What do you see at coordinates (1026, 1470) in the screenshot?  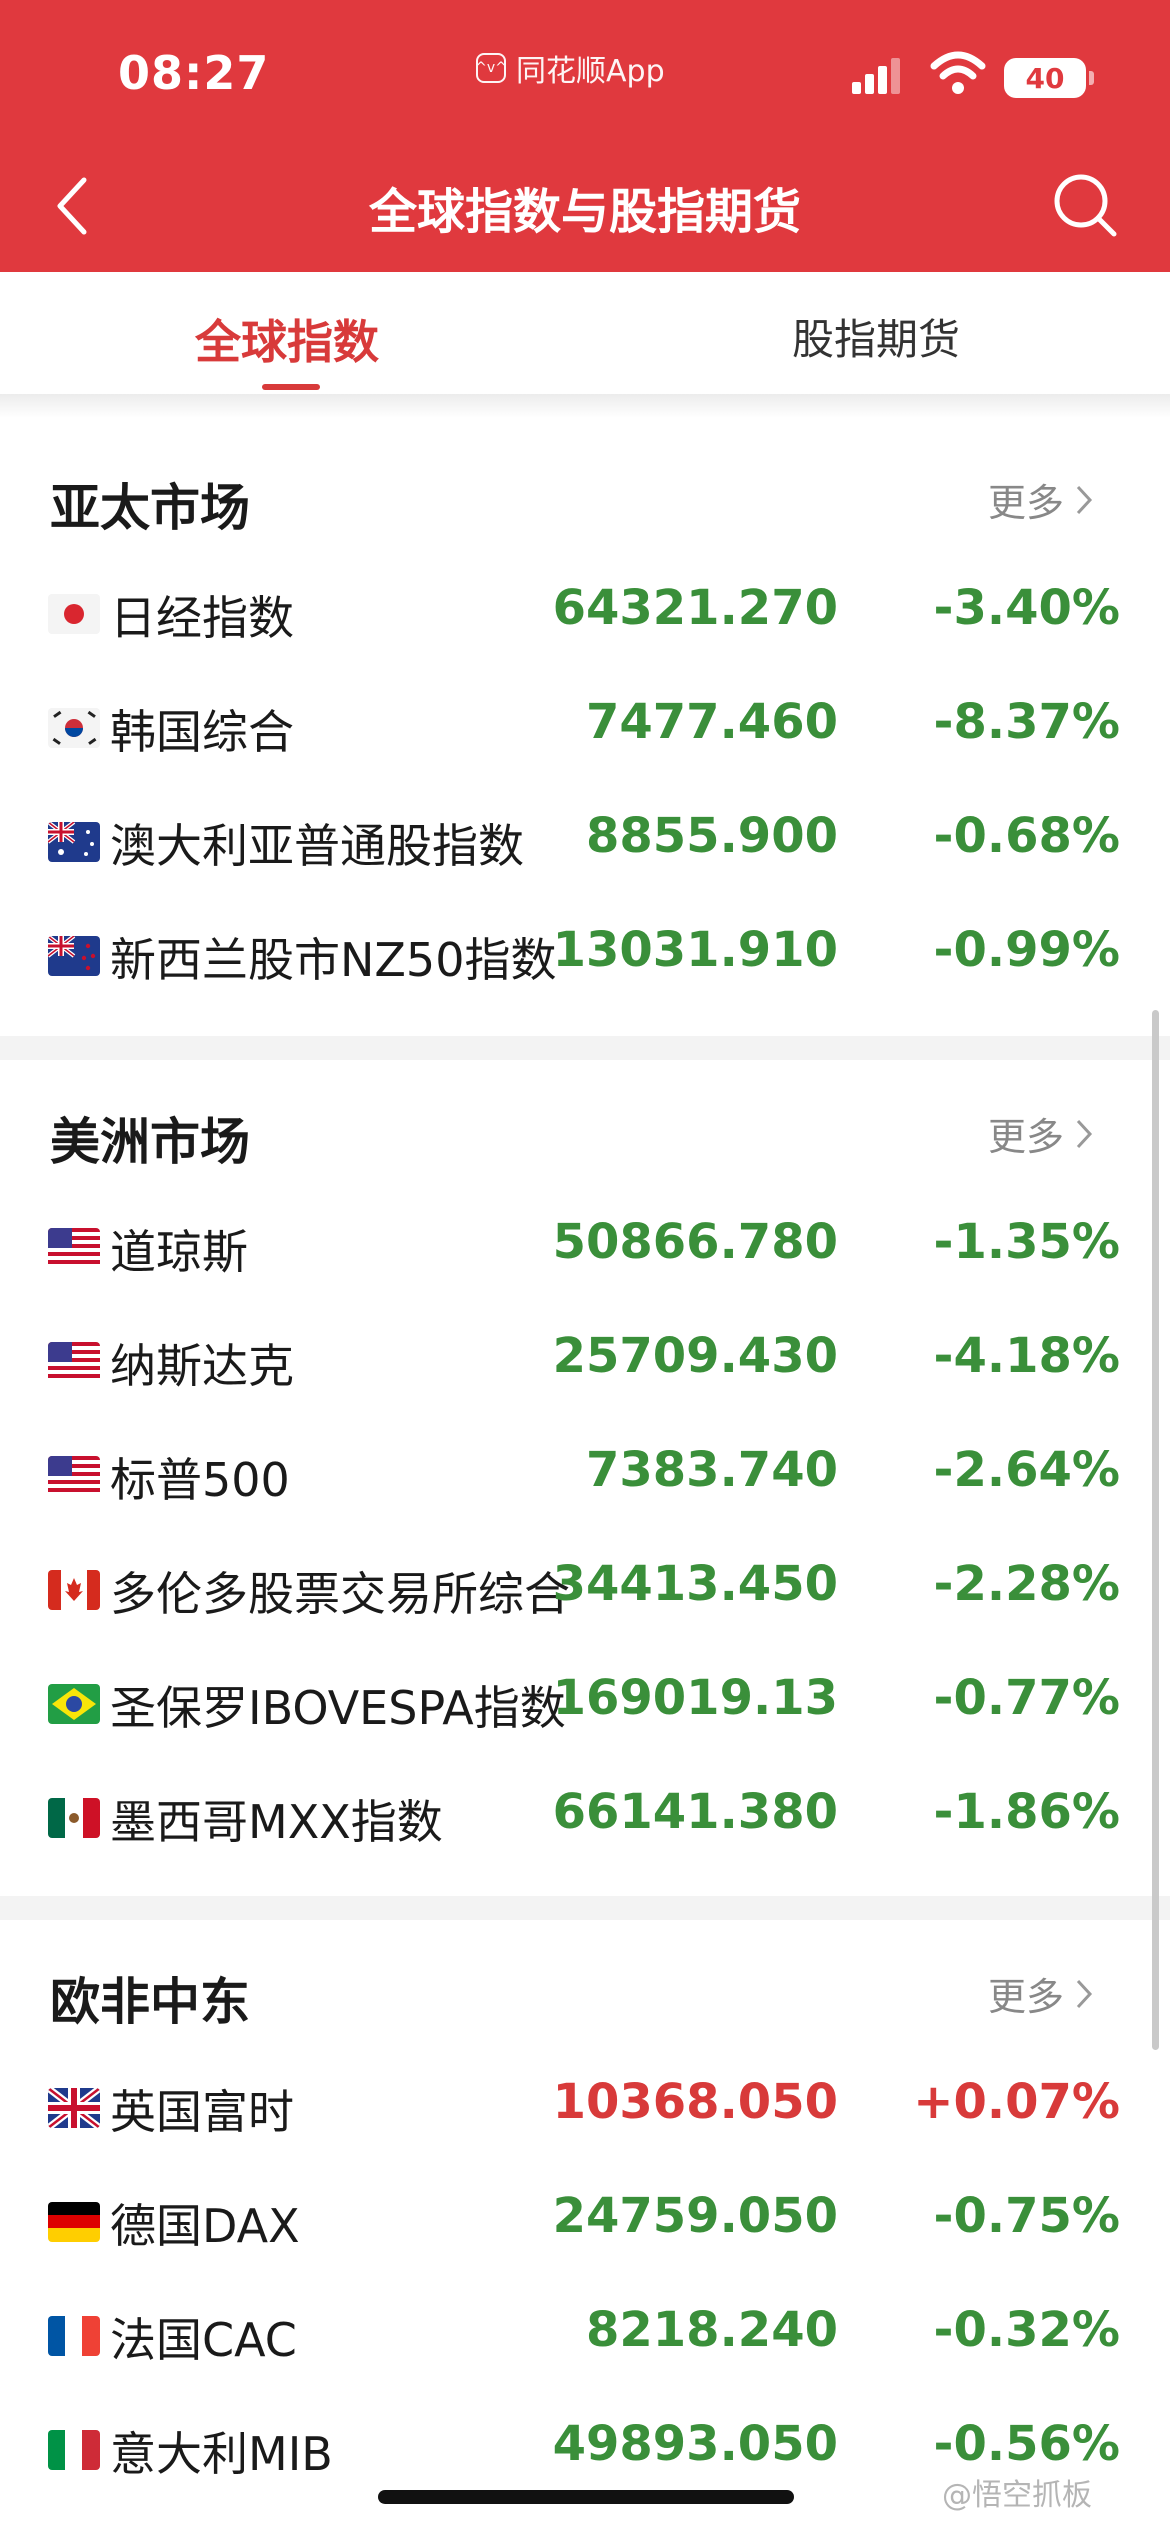 I see `index-change: -2.64%` at bounding box center [1026, 1470].